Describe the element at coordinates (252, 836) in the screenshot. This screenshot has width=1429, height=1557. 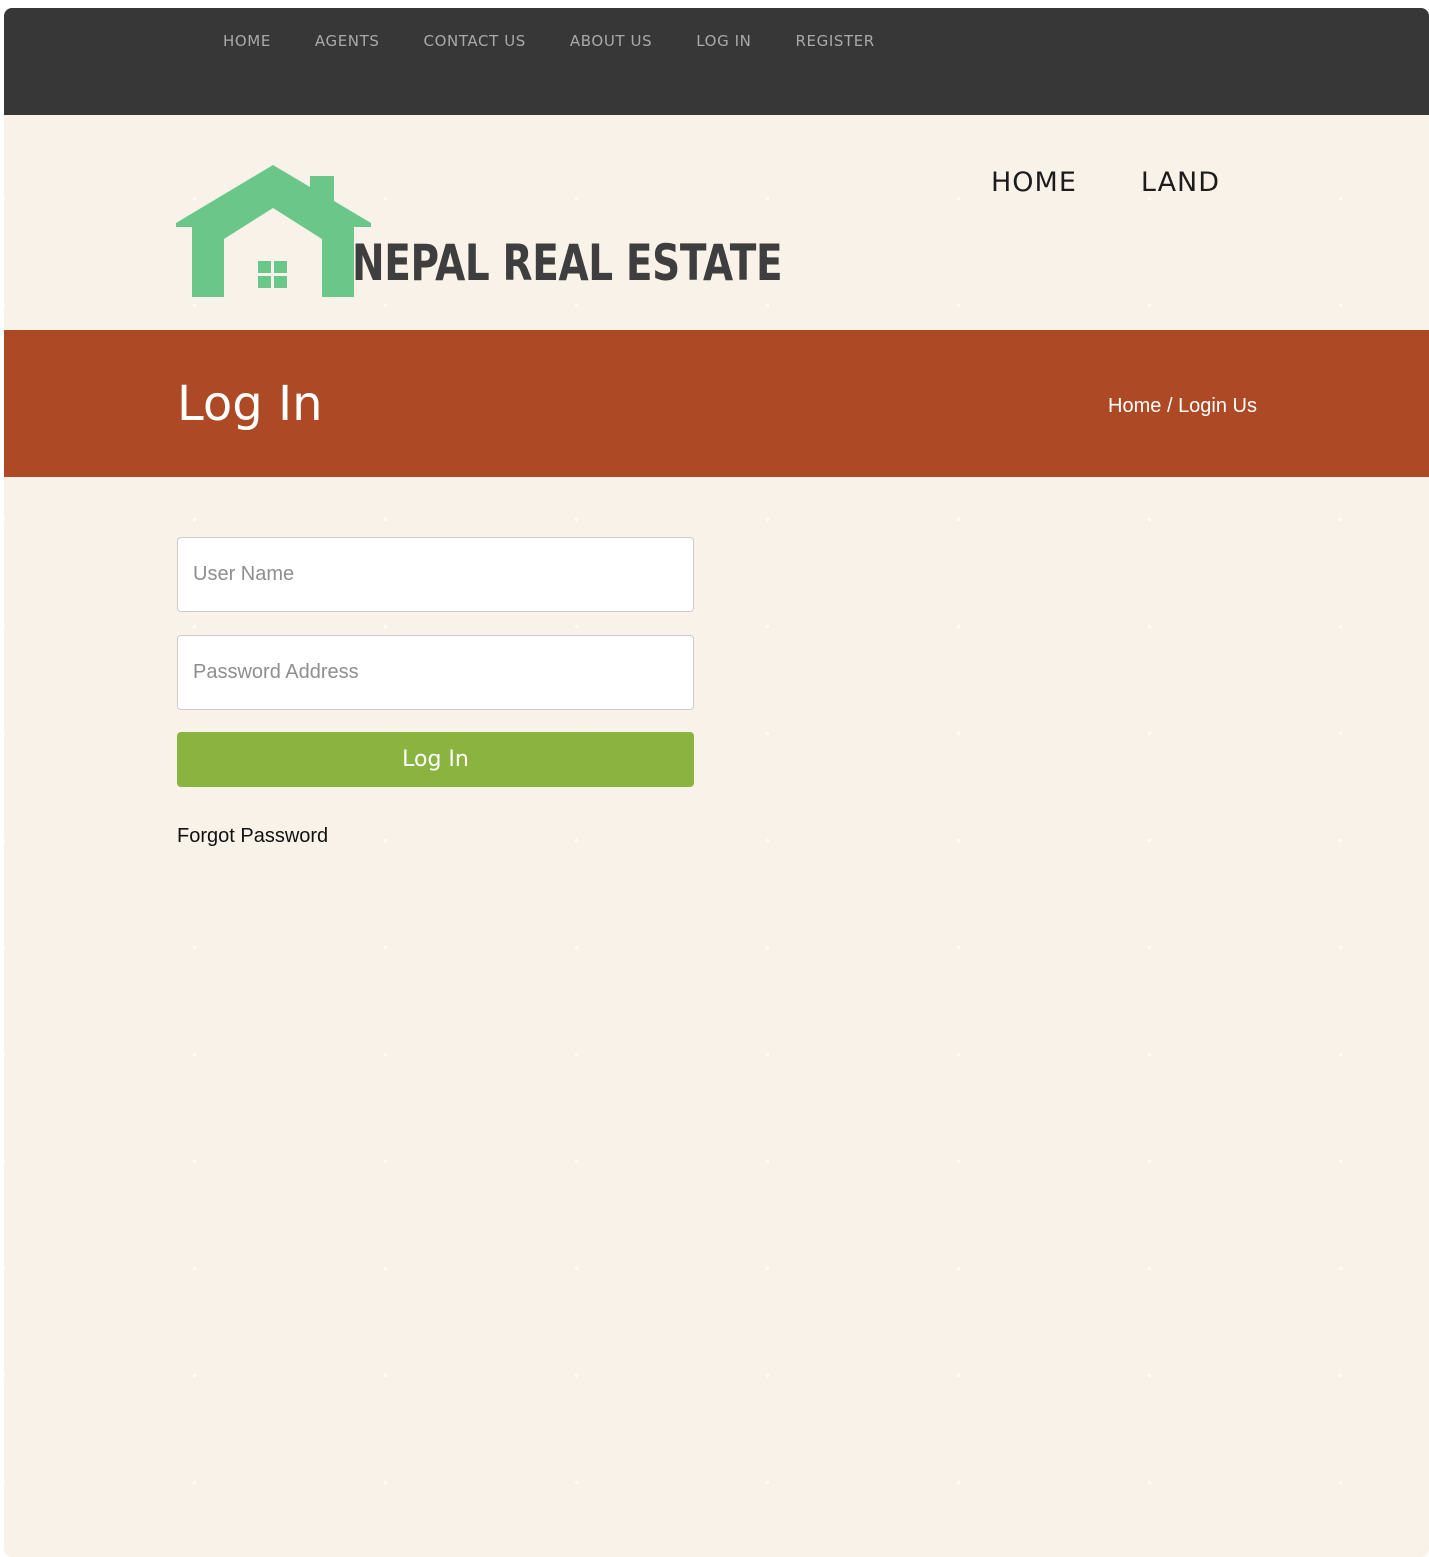
I see `forgot-password-link: Forgot Password` at that location.